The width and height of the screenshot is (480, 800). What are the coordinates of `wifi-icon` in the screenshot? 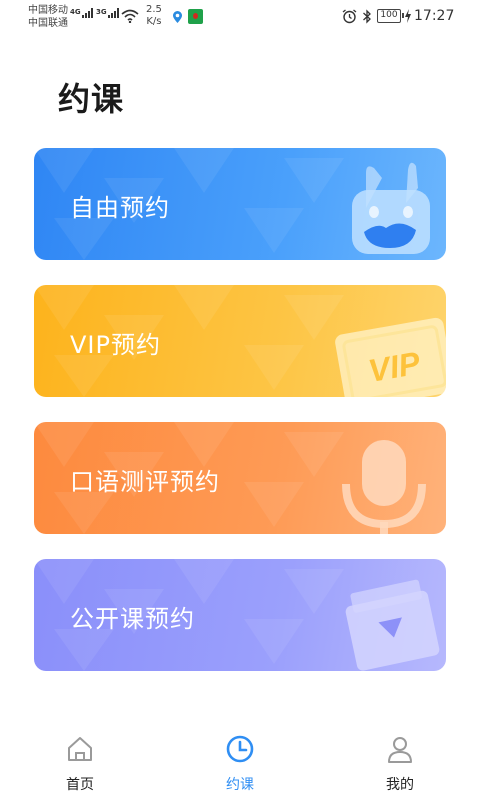 It's located at (130, 16).